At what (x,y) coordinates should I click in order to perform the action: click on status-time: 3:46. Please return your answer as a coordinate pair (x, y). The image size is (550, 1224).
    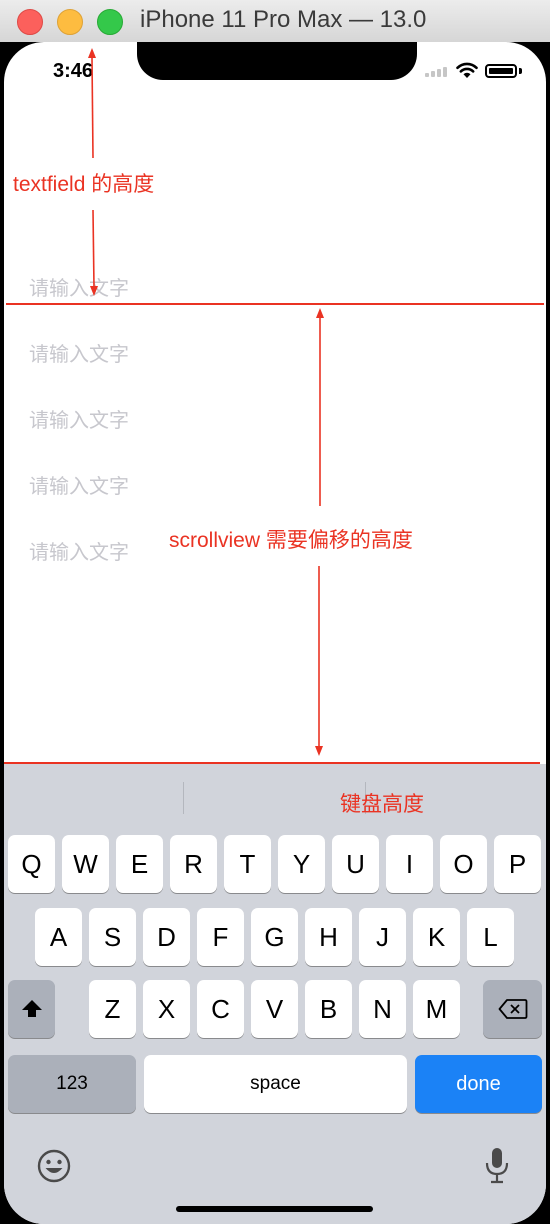
    Looking at the image, I should click on (73, 71).